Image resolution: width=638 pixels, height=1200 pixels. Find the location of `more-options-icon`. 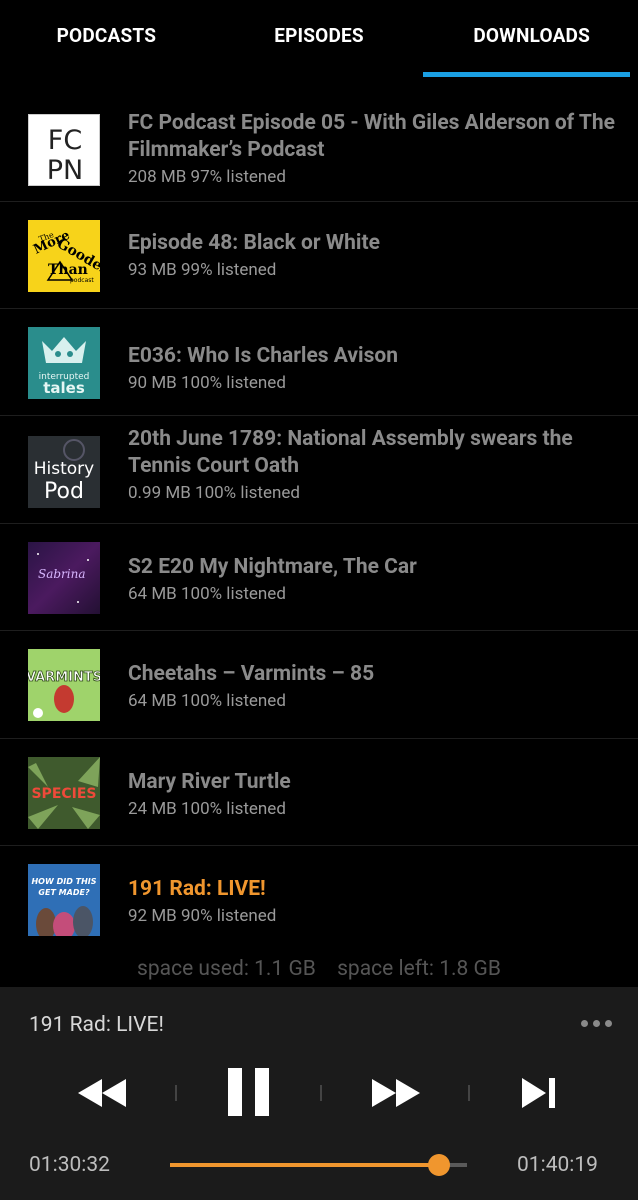

more-options-icon is located at coordinates (596, 1023).